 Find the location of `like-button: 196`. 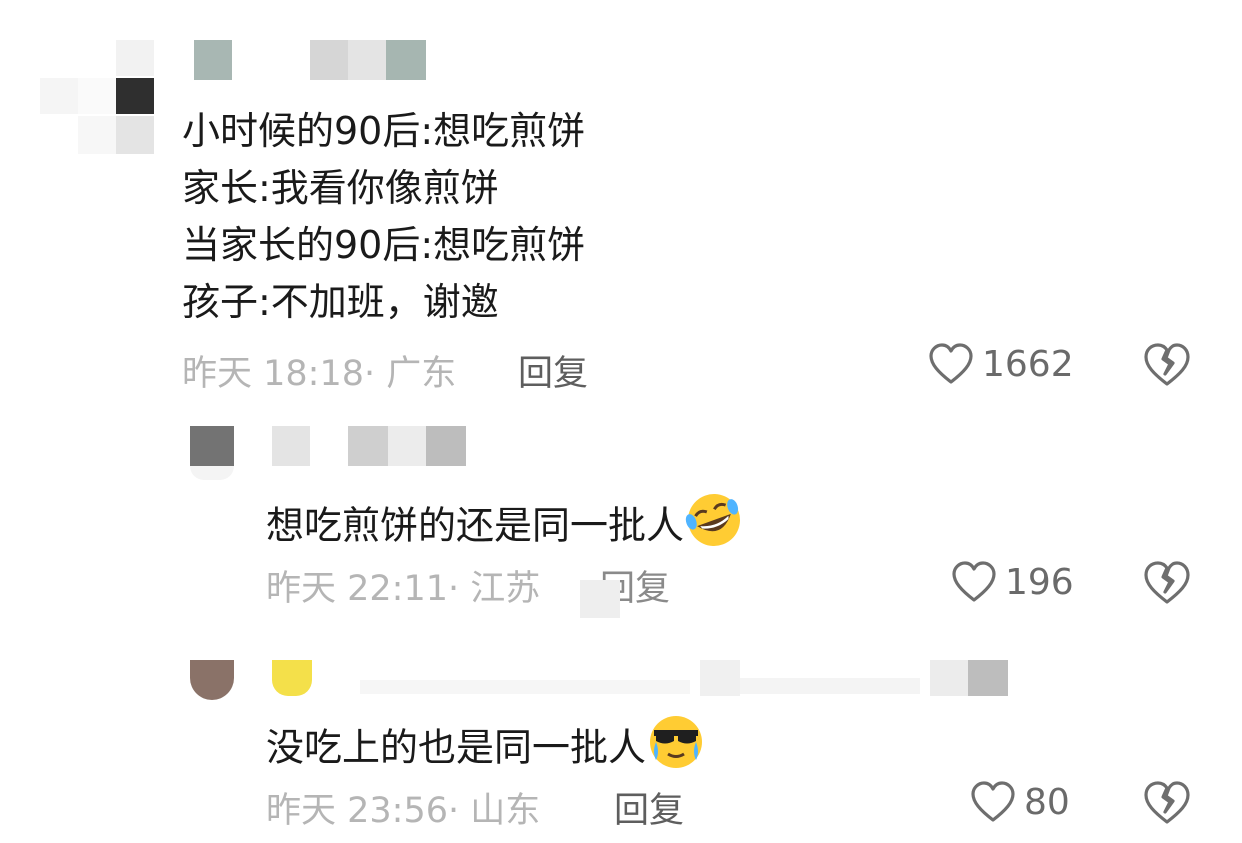

like-button: 196 is located at coordinates (1012, 582).